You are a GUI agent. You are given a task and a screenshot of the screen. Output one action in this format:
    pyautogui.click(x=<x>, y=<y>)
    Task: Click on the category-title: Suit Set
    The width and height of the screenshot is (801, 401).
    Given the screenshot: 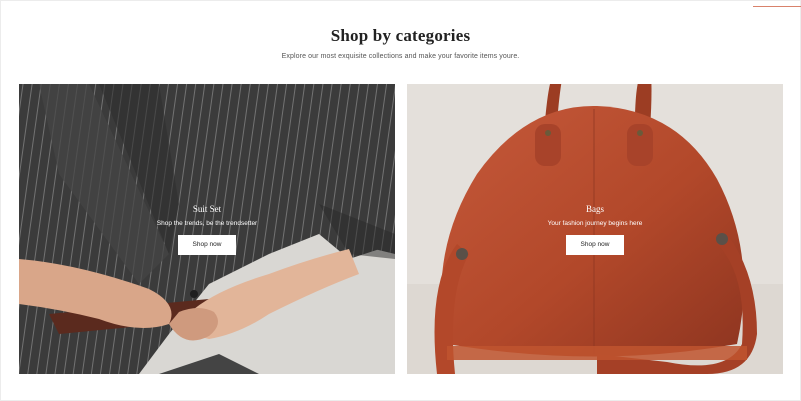 What is the action you would take?
    pyautogui.click(x=207, y=209)
    